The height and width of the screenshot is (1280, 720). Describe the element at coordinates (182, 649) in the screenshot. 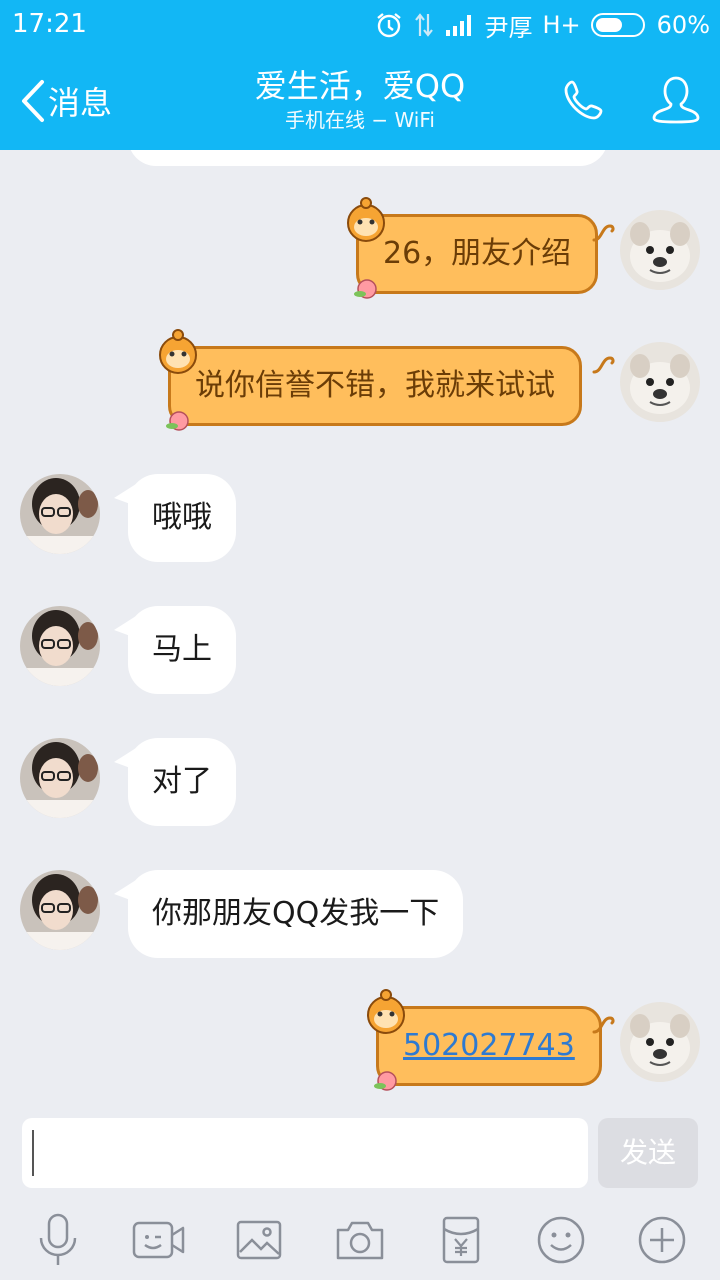

I see `message-text: 马上` at that location.